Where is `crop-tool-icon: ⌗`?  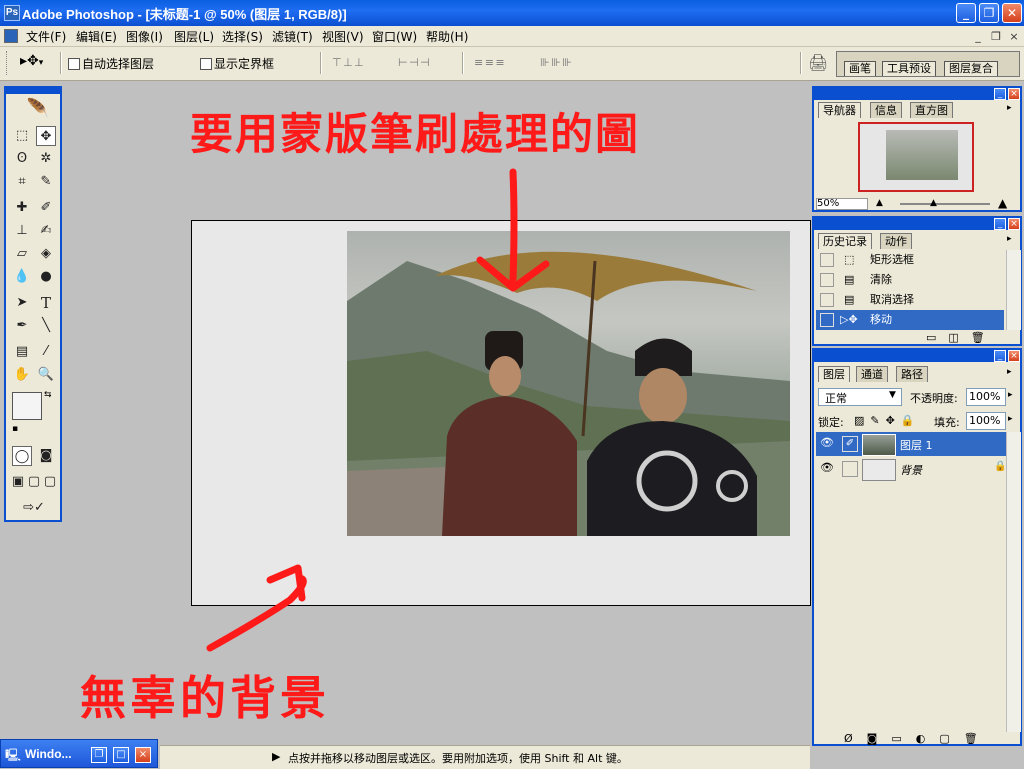 crop-tool-icon: ⌗ is located at coordinates (22, 182).